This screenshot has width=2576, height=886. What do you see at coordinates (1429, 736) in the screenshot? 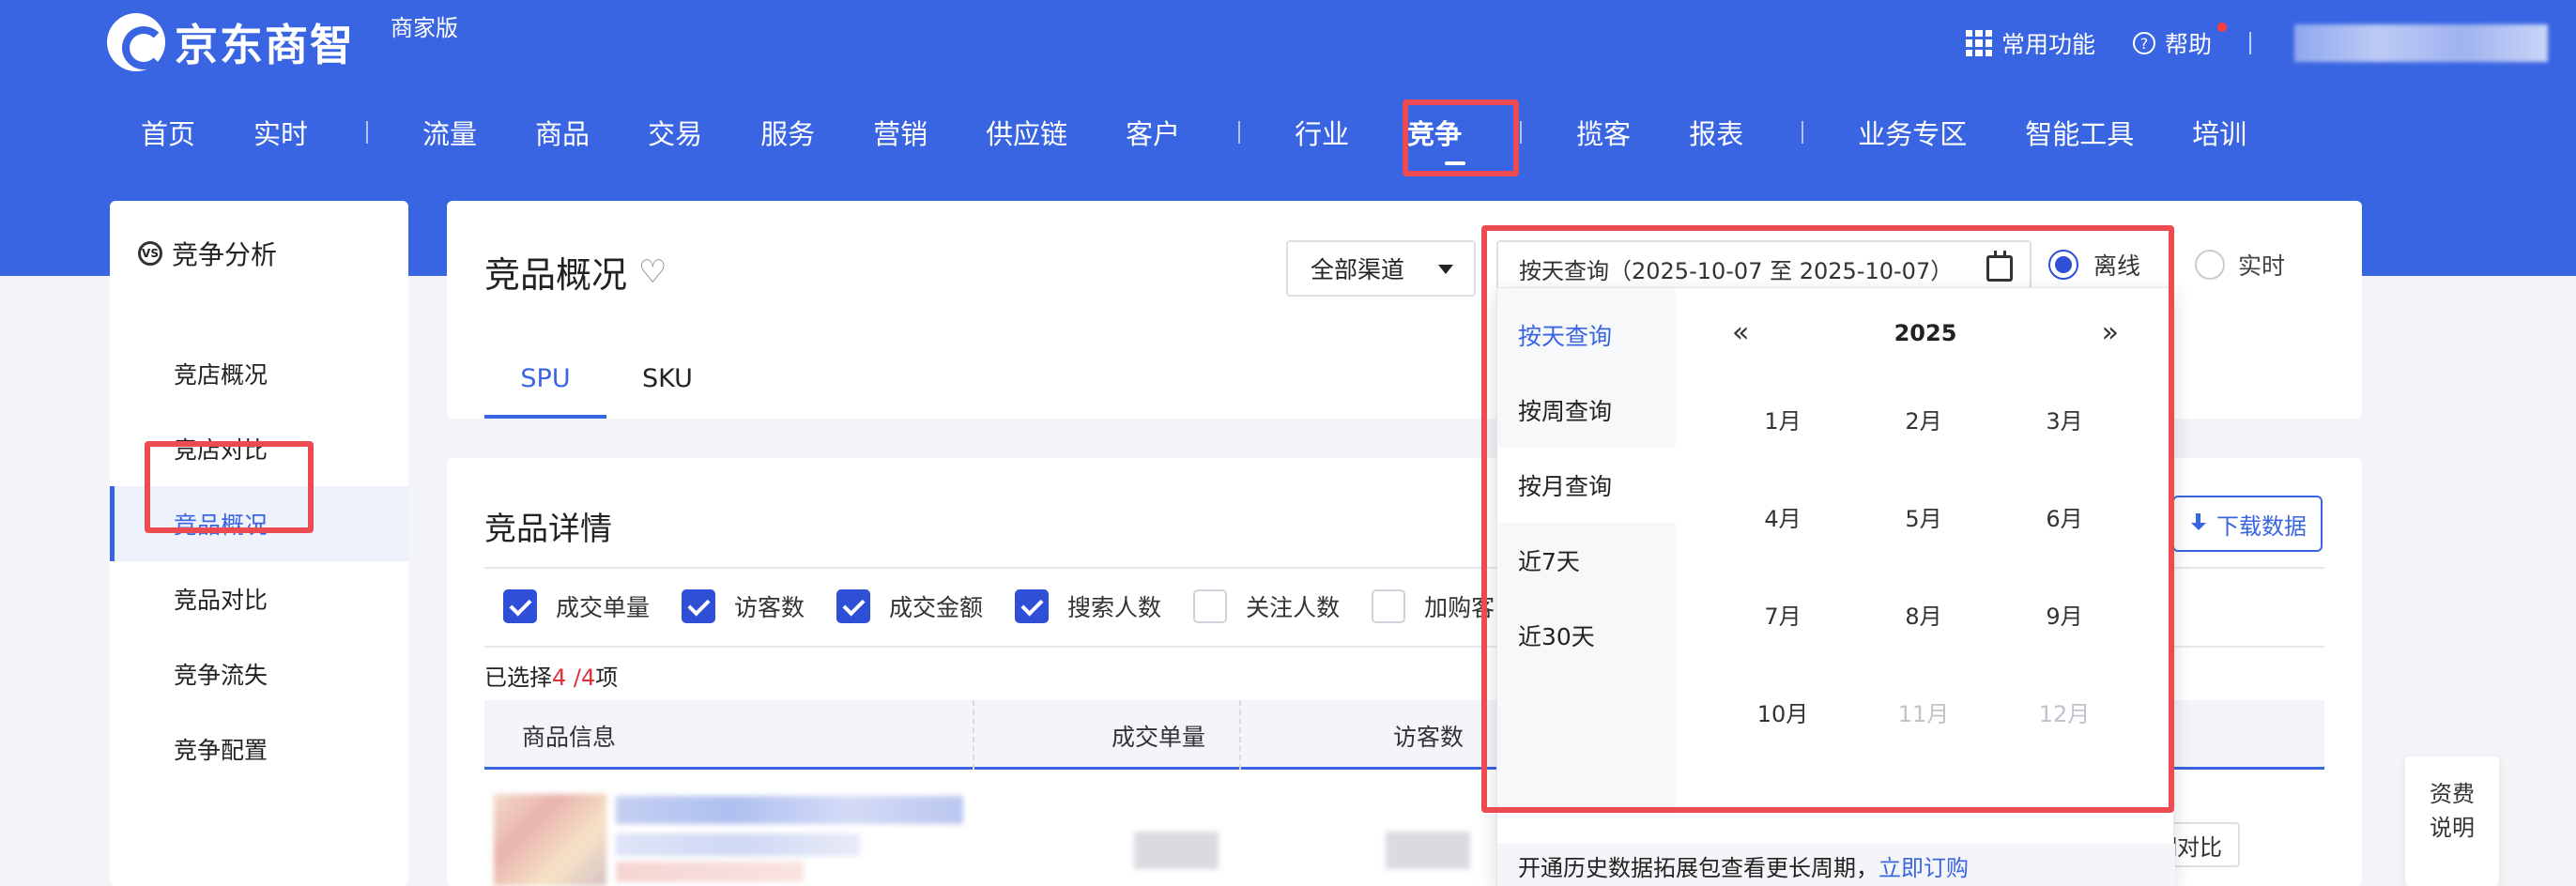
I see `column-header-visitors: 访客数` at bounding box center [1429, 736].